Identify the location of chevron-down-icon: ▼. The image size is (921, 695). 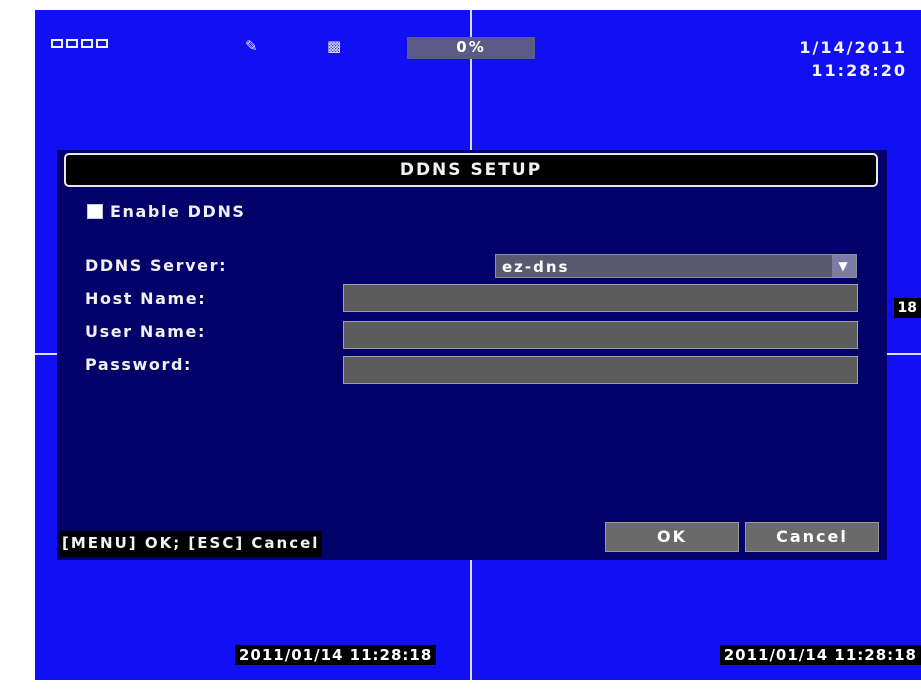
(844, 266).